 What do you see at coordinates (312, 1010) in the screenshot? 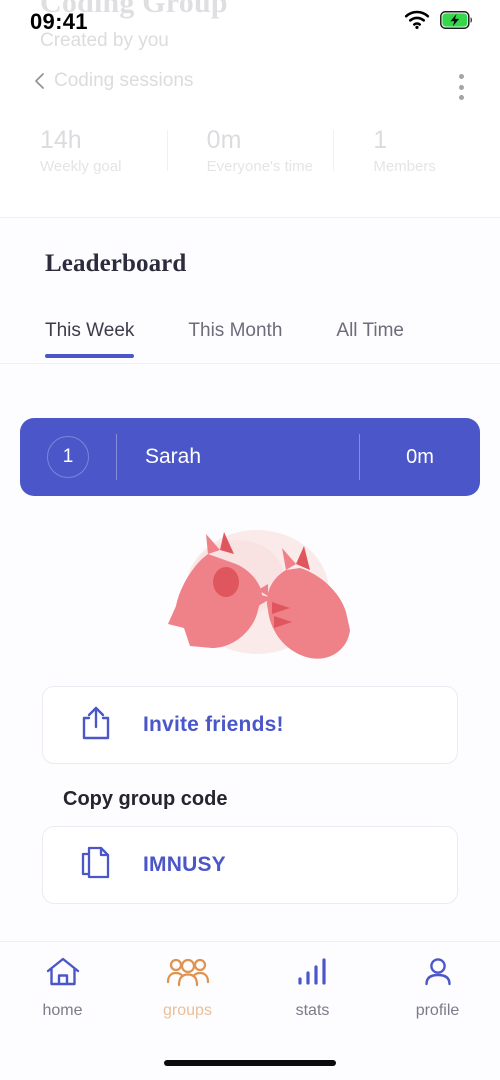
I see `nav-label-stats: stats` at bounding box center [312, 1010].